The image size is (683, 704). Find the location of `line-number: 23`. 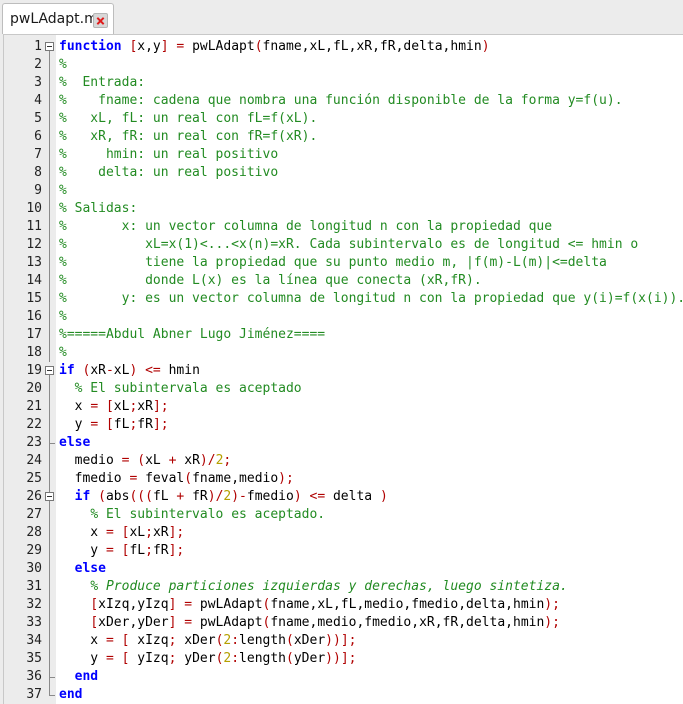

line-number: 23 is located at coordinates (34, 442).